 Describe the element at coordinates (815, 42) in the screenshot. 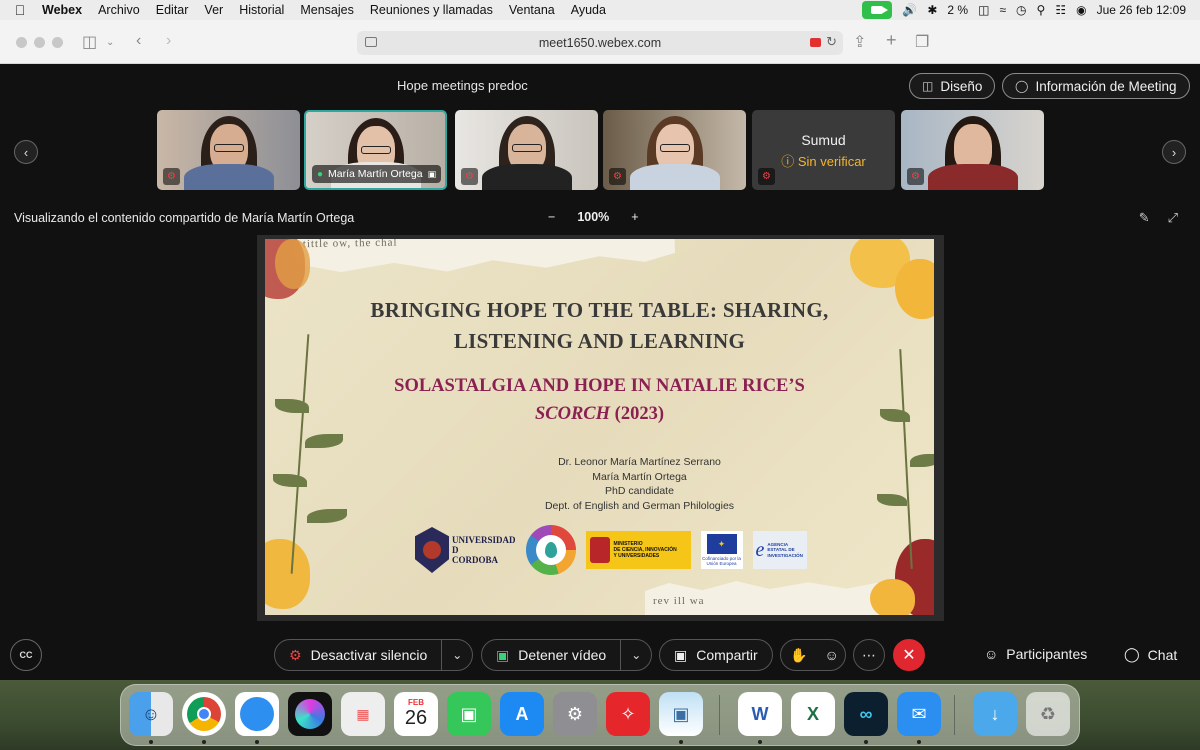

I see `camera-recording-icon` at that location.